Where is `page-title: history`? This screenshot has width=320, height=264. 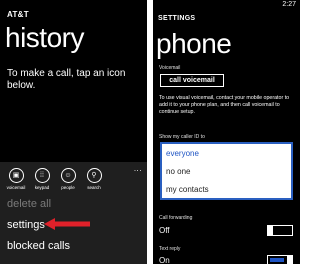 page-title: history is located at coordinates (44, 37).